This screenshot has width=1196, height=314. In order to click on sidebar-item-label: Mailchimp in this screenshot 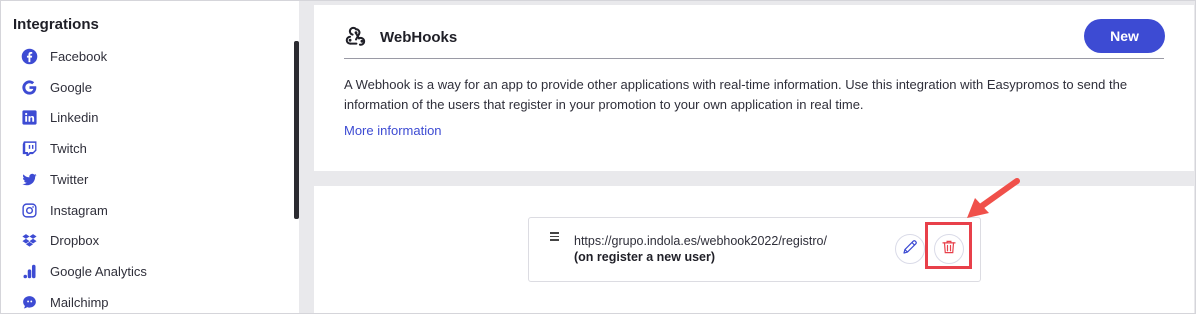, I will do `click(79, 302)`.